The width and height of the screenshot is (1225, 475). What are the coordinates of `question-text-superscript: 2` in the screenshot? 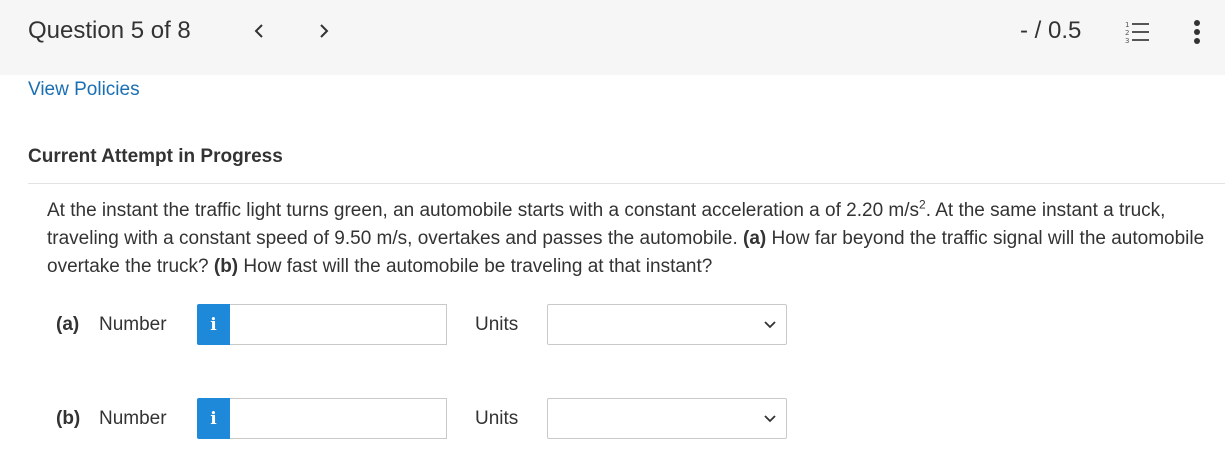 It's located at (922, 204).